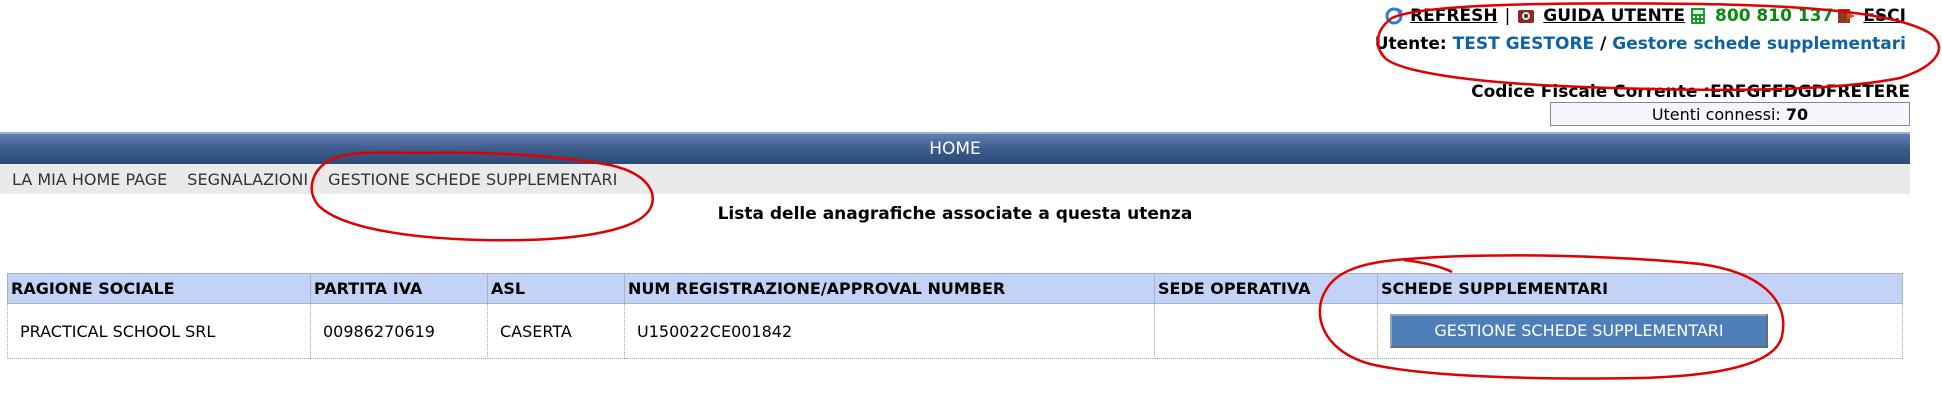  I want to click on refresh-link: REFRESH, so click(1454, 16).